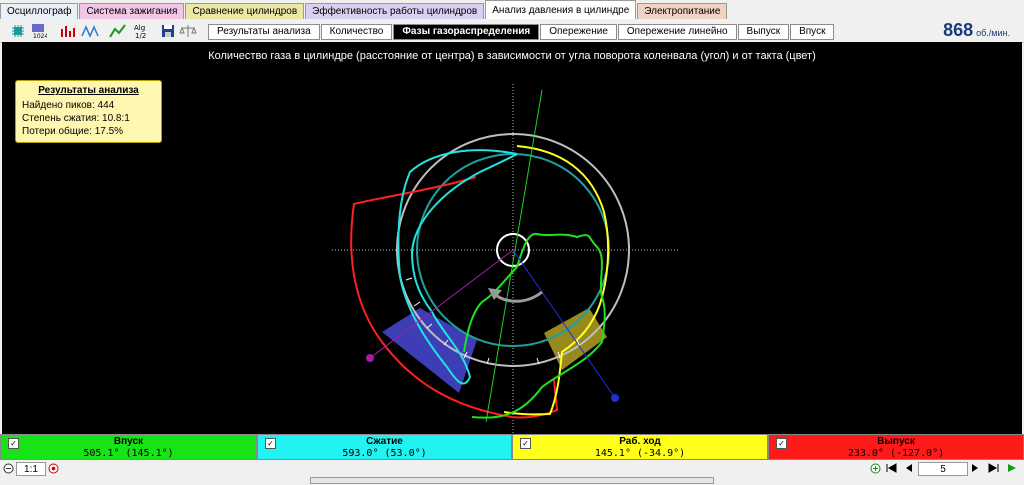 The image size is (1024, 485). I want to click on first-page-icon, so click(892, 468).